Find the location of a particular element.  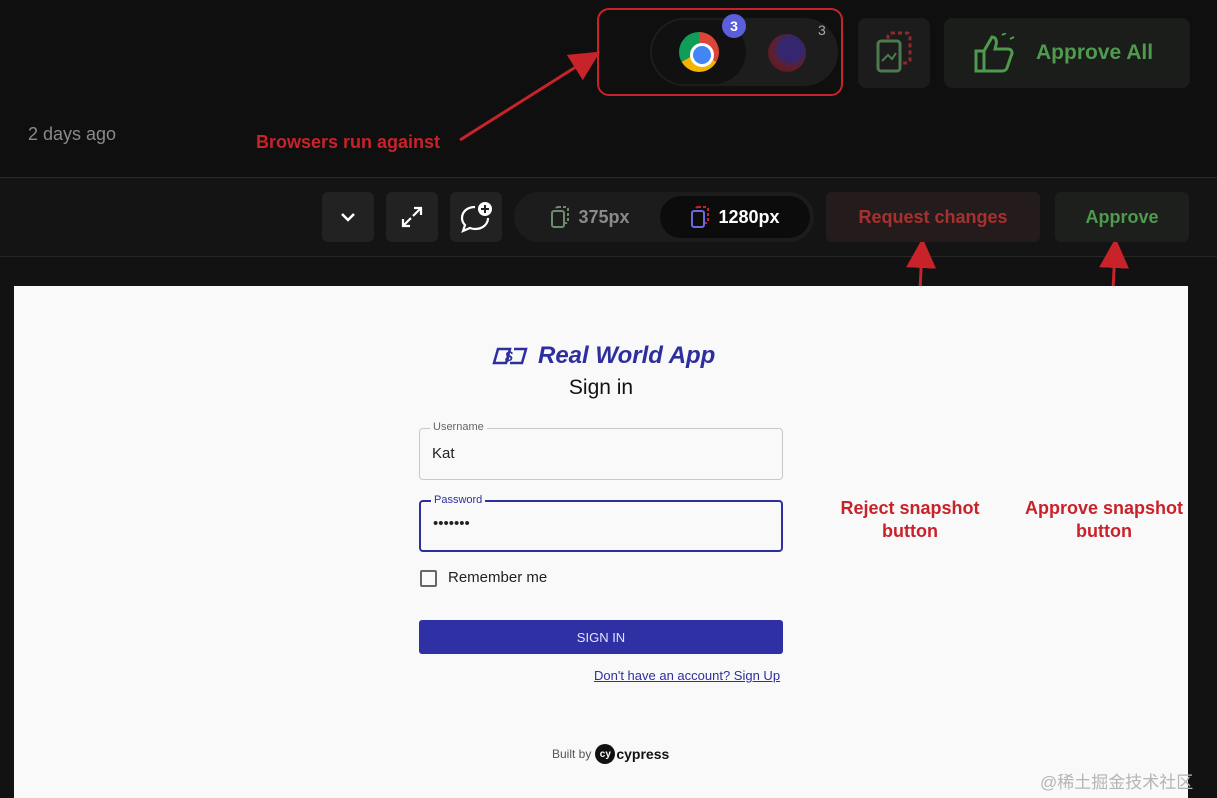

password-label: Password is located at coordinates (458, 500).